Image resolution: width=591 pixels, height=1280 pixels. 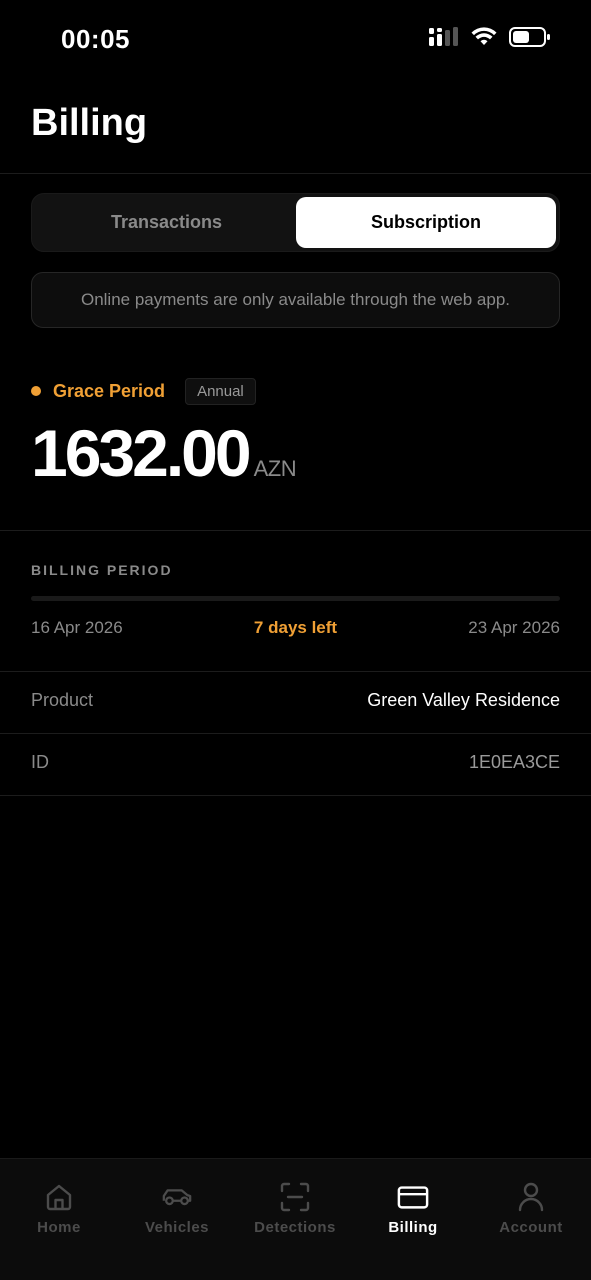 I want to click on detail-value: Green Valley Residence, so click(x=463, y=700).